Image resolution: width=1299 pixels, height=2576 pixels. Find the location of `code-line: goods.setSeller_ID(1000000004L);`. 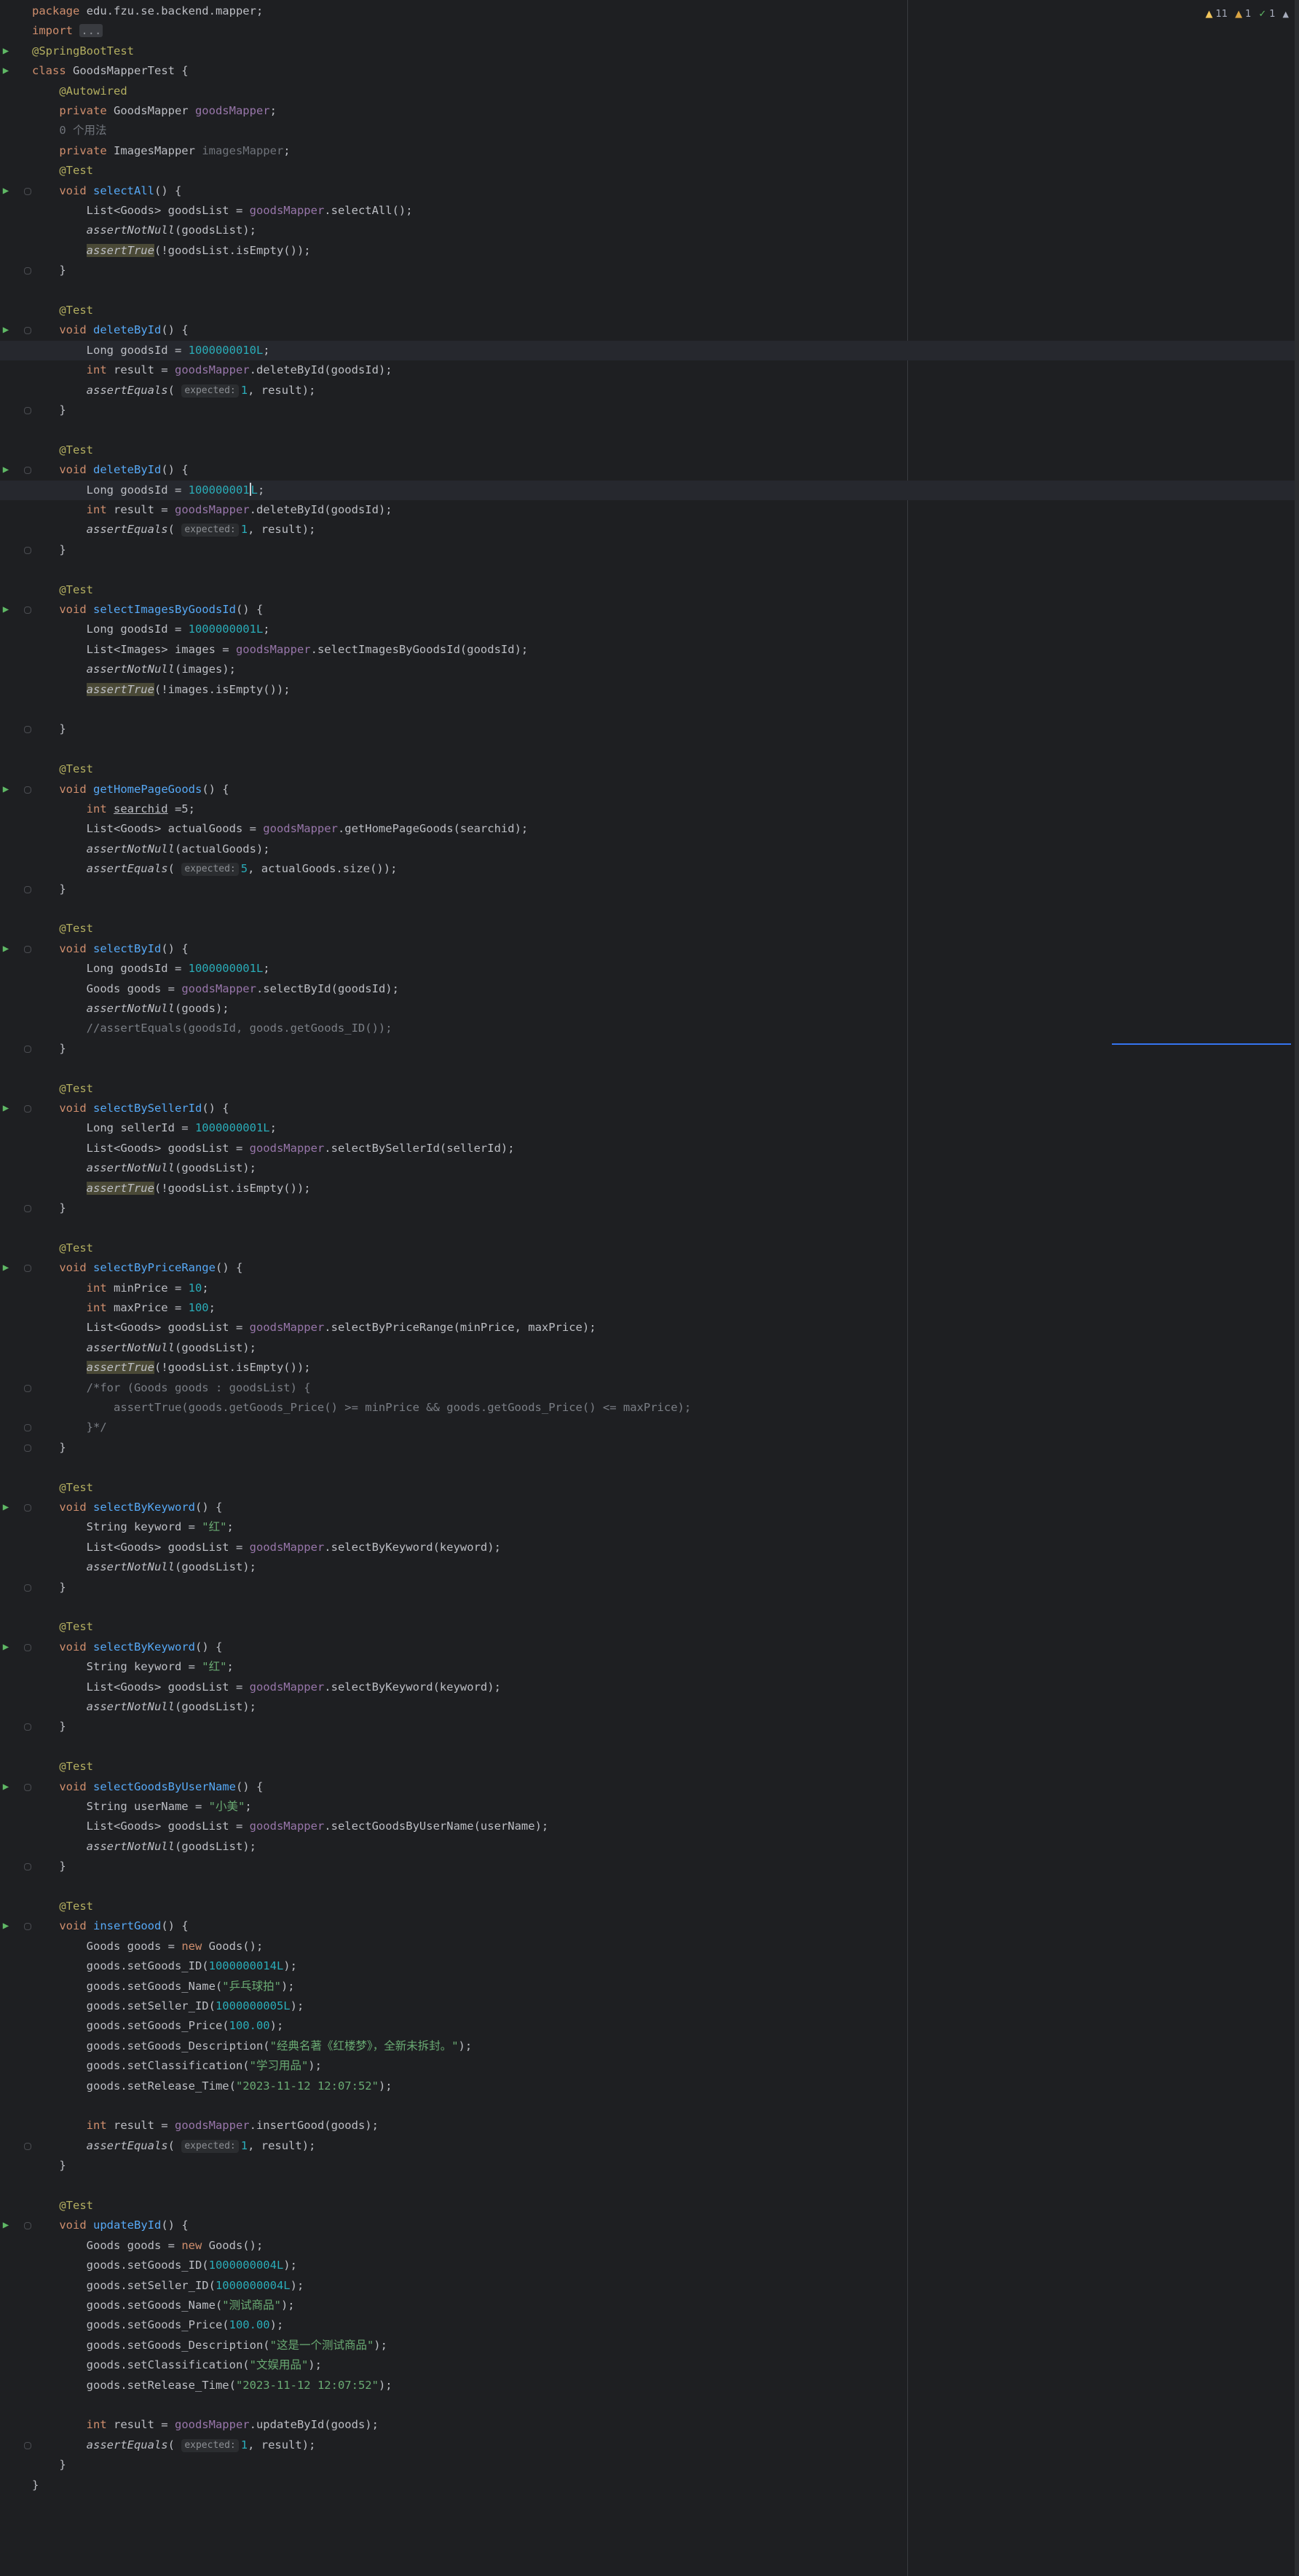

code-line: goods.setSeller_ID(1000000004L); is located at coordinates (649, 2286).